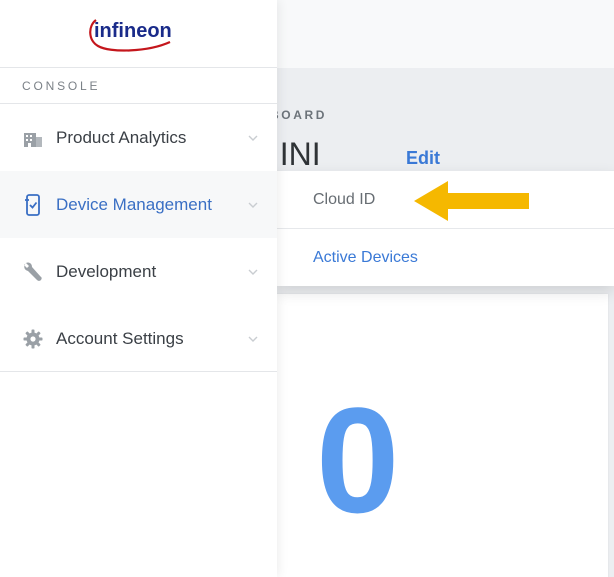 Image resolution: width=614 pixels, height=577 pixels. Describe the element at coordinates (358, 460) in the screenshot. I see `device-count-value: 0` at that location.